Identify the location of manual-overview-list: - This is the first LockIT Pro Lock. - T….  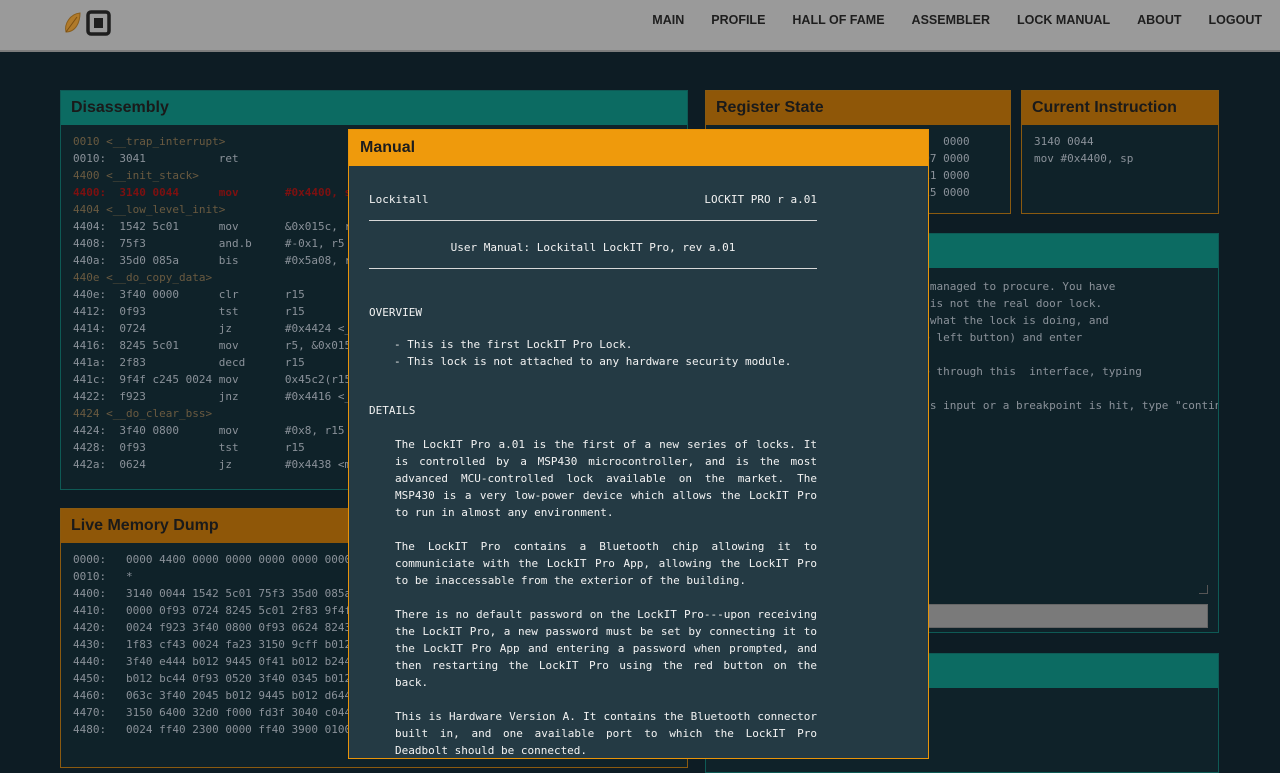
(593, 353).